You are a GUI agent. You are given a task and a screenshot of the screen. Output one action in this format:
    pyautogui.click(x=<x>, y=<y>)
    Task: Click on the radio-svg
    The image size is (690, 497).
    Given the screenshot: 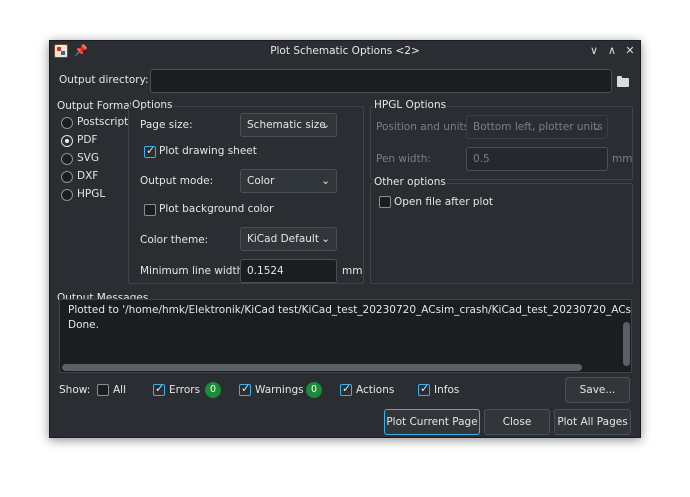 What is the action you would take?
    pyautogui.click(x=67, y=159)
    